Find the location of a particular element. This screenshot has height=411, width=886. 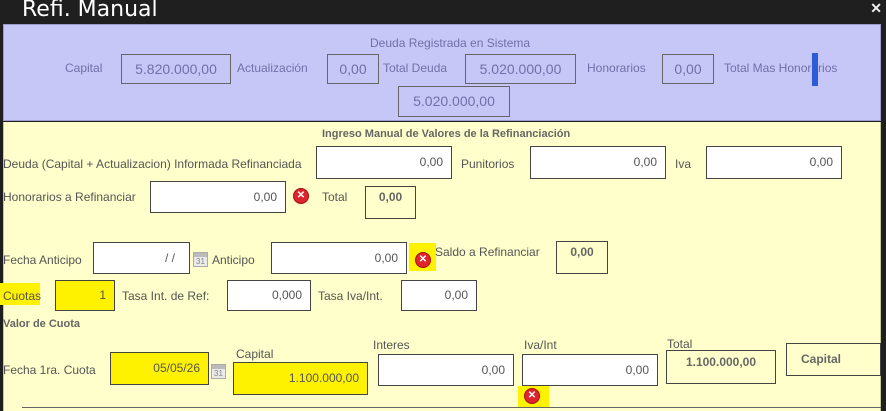

fecha-anticipo-calendar-icon: 31 is located at coordinates (200, 259).